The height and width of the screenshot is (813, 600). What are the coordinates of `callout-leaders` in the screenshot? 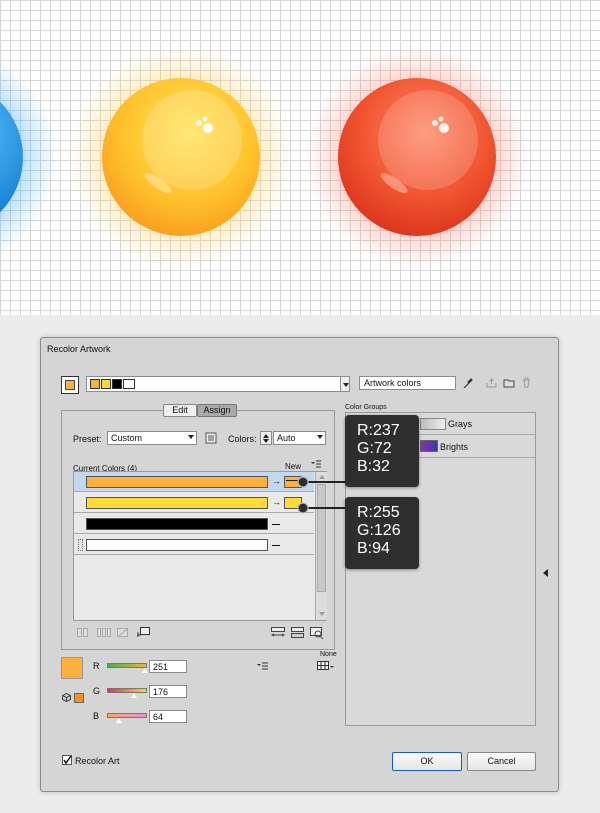 It's located at (321, 495).